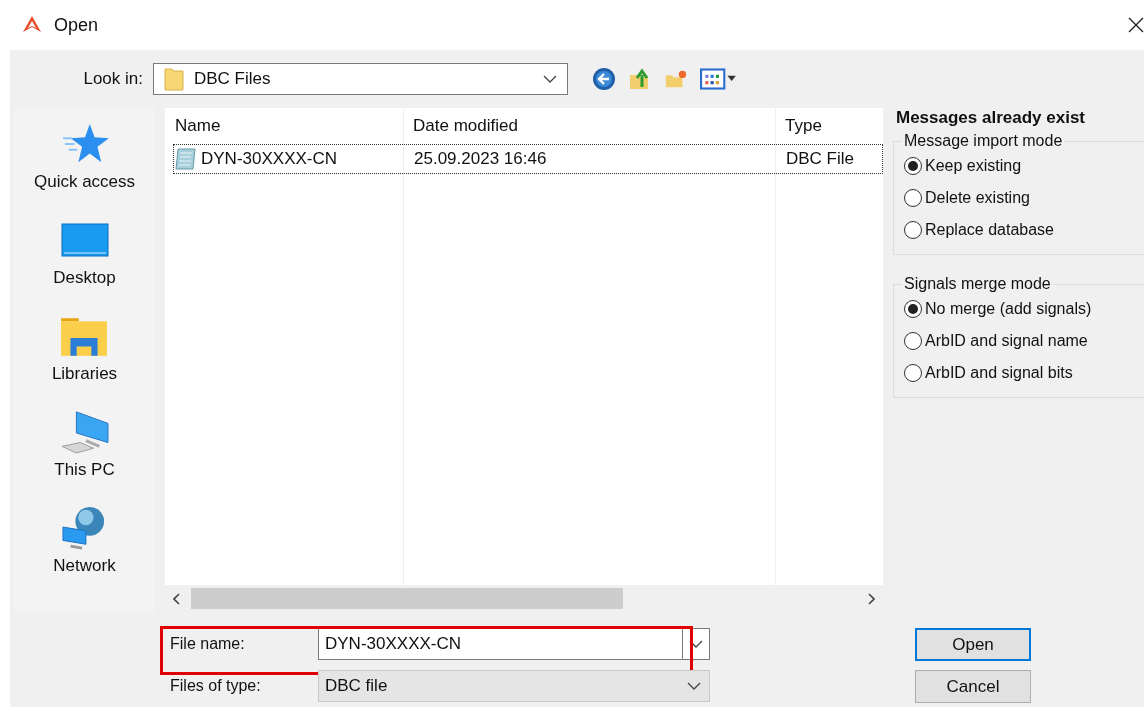 The image size is (1144, 707). What do you see at coordinates (973, 686) in the screenshot?
I see `dialog-button: Cancel` at bounding box center [973, 686].